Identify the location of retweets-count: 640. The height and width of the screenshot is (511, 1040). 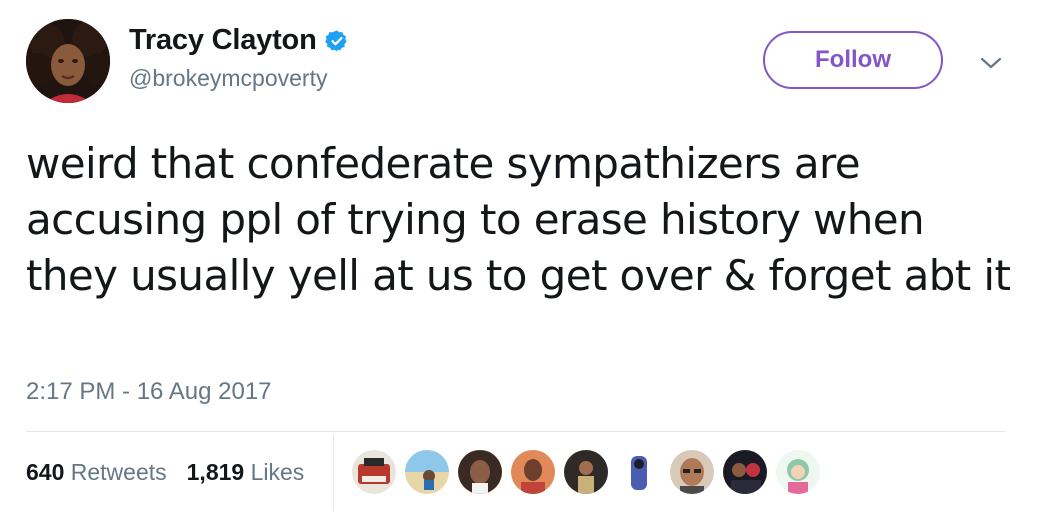
(45, 471).